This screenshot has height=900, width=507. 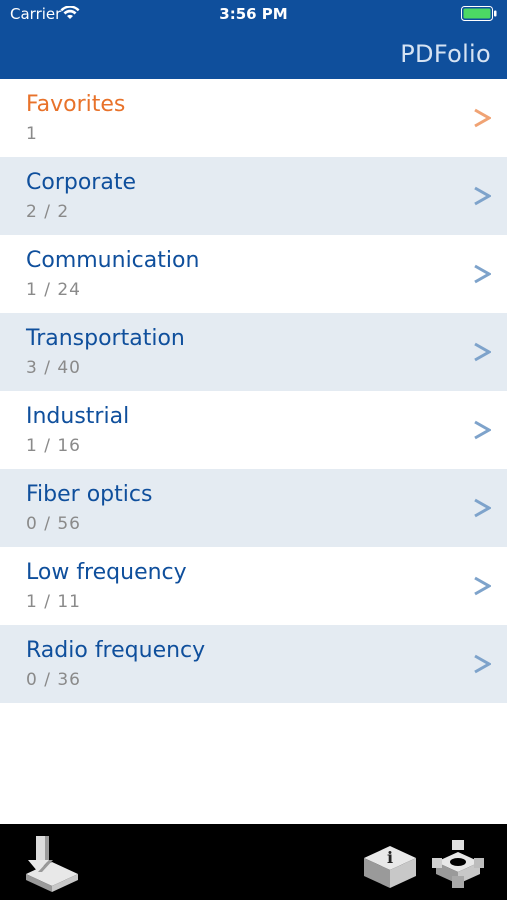 What do you see at coordinates (479, 13) in the screenshot?
I see `battery-icon` at bounding box center [479, 13].